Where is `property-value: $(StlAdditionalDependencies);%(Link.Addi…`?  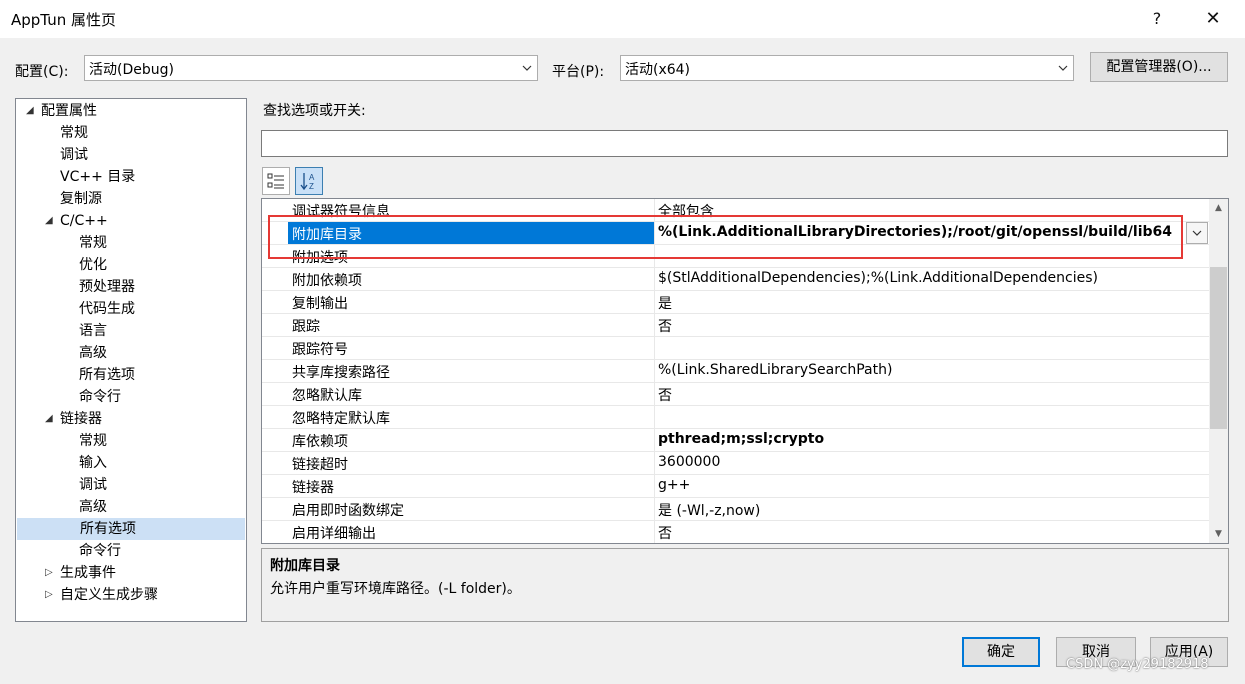
property-value: $(StlAdditionalDependencies);%(Link.Addi… is located at coordinates (918, 278).